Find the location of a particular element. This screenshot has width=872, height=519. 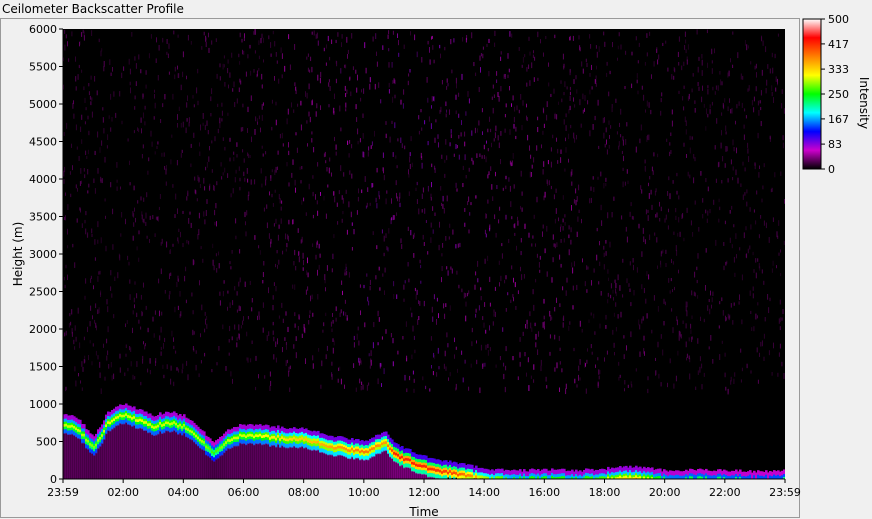

x-tick-label: 16:00 is located at coordinates (544, 492).